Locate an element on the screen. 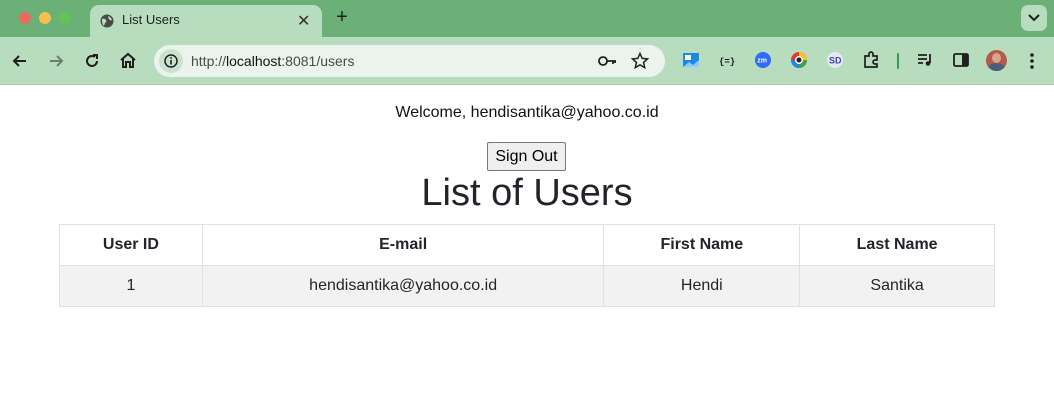 Image resolution: width=1054 pixels, height=411 pixels. maximize-window-button is located at coordinates (65, 18).